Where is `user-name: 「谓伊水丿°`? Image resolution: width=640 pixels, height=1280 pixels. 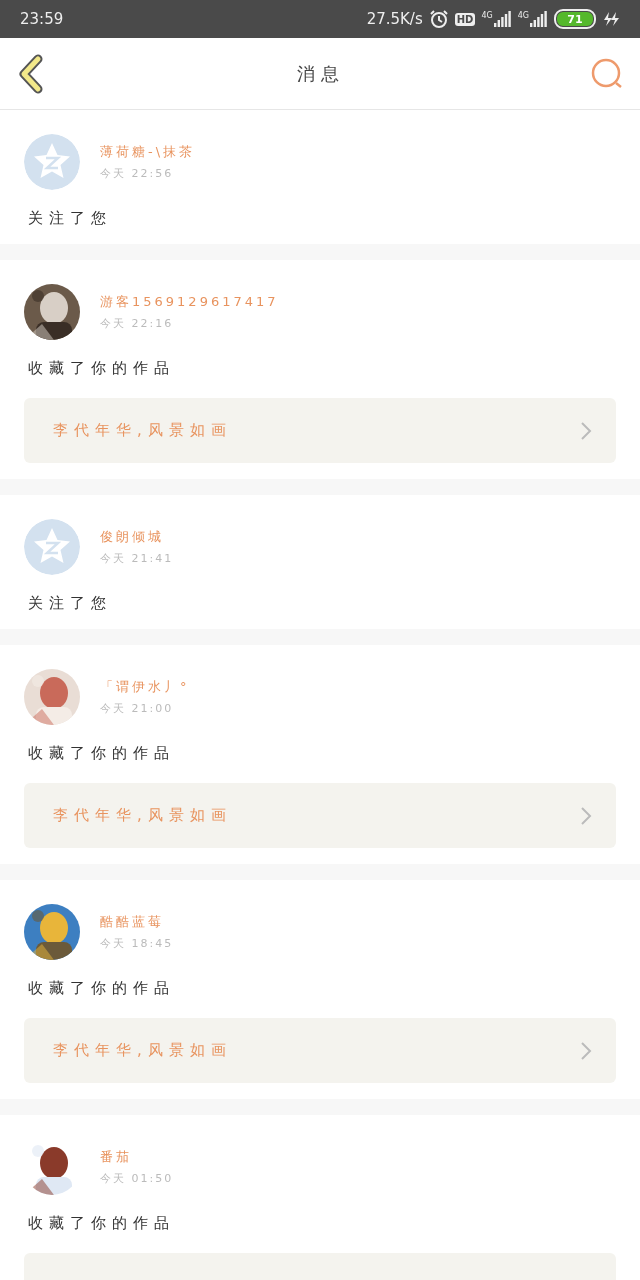
user-name: 「谓伊水丿° is located at coordinates (145, 687).